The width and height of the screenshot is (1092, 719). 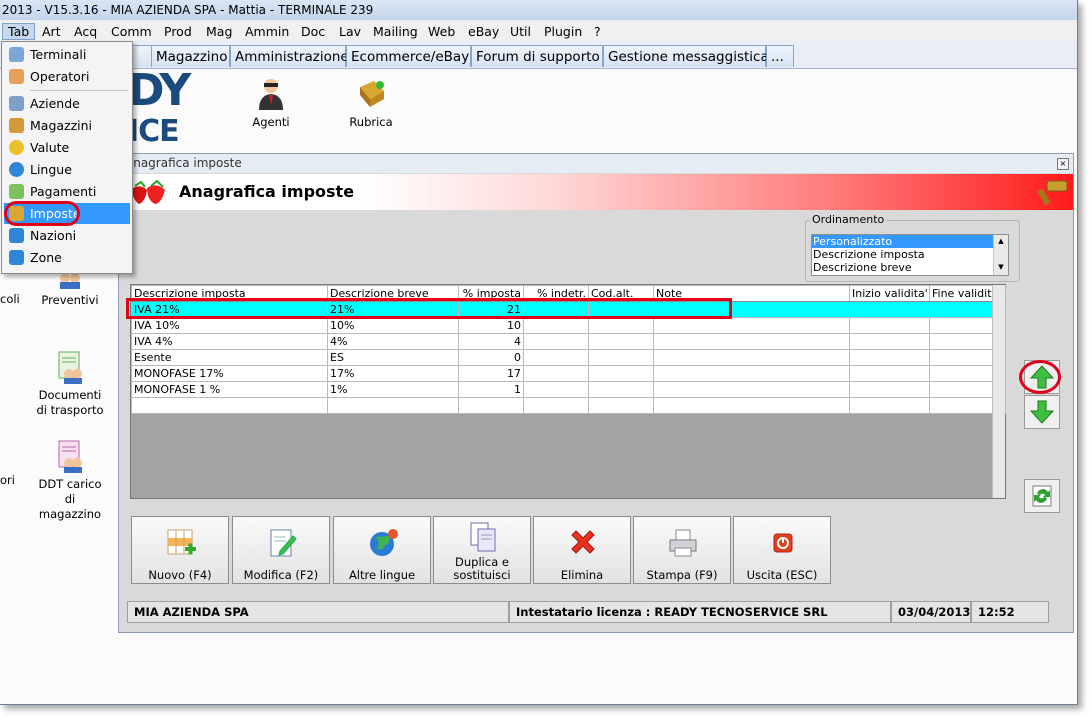 I want to click on menu-doc: Doc, so click(x=313, y=31).